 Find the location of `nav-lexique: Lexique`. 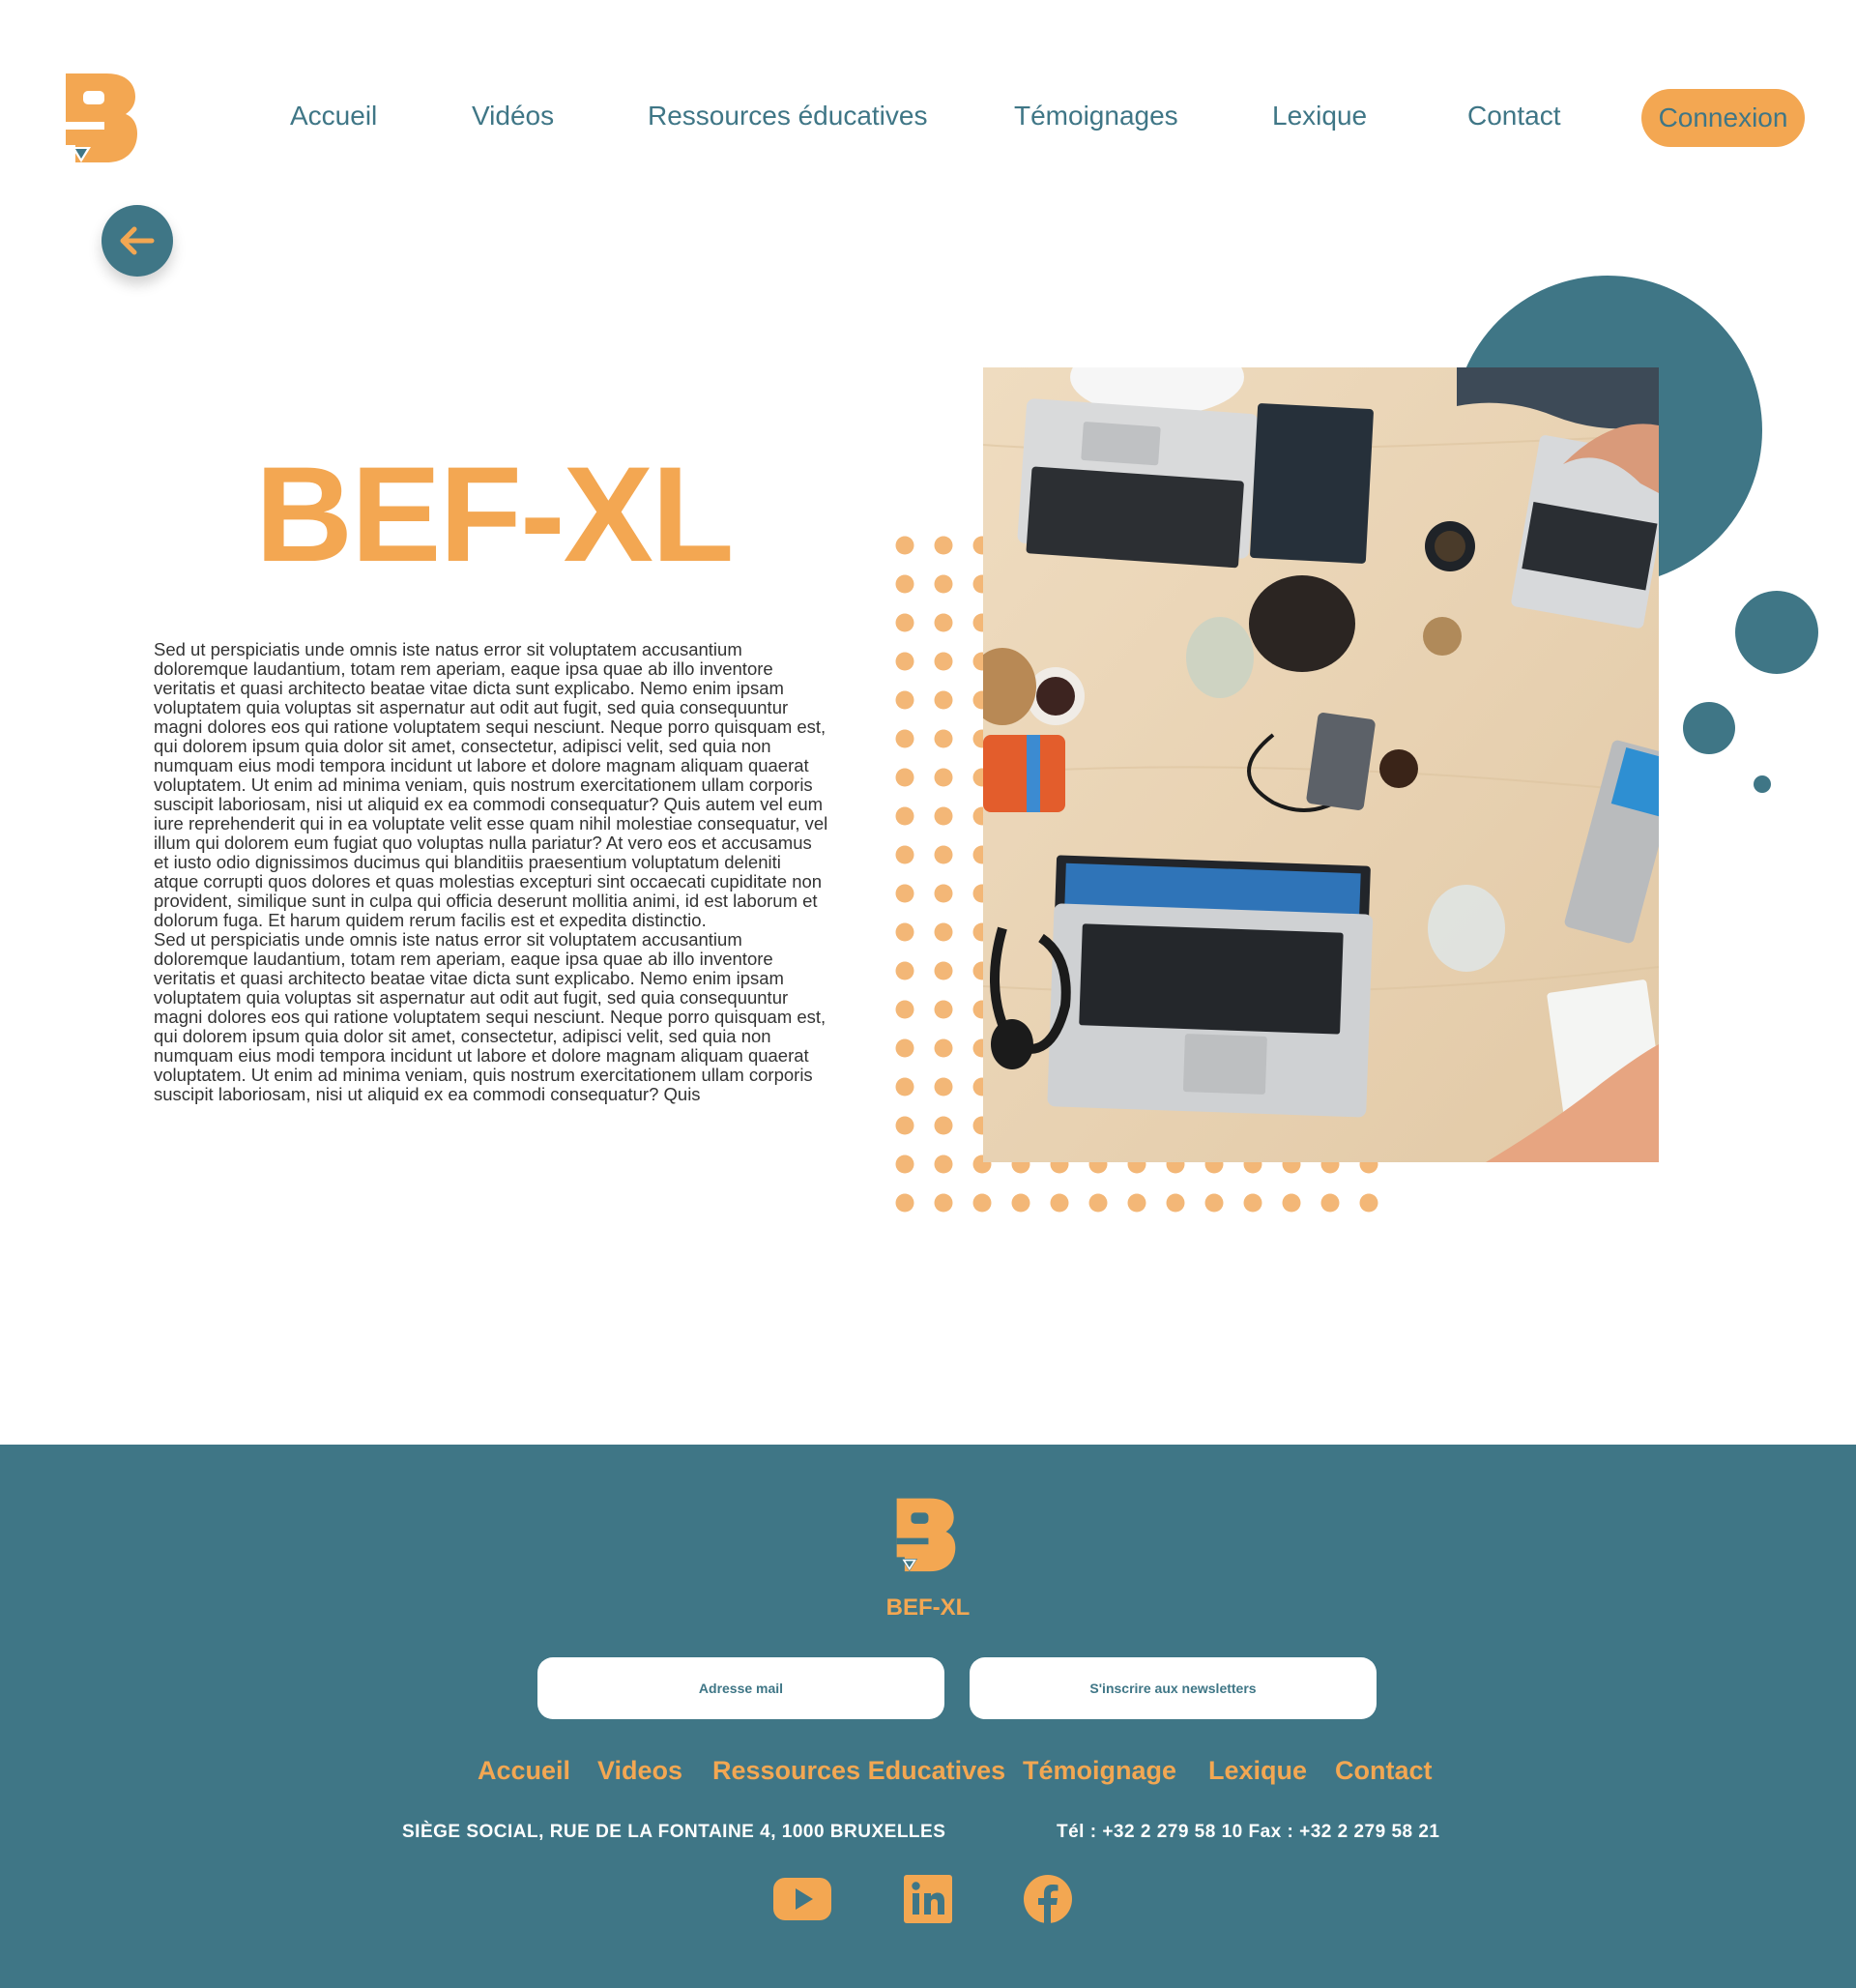

nav-lexique: Lexique is located at coordinates (1319, 116).